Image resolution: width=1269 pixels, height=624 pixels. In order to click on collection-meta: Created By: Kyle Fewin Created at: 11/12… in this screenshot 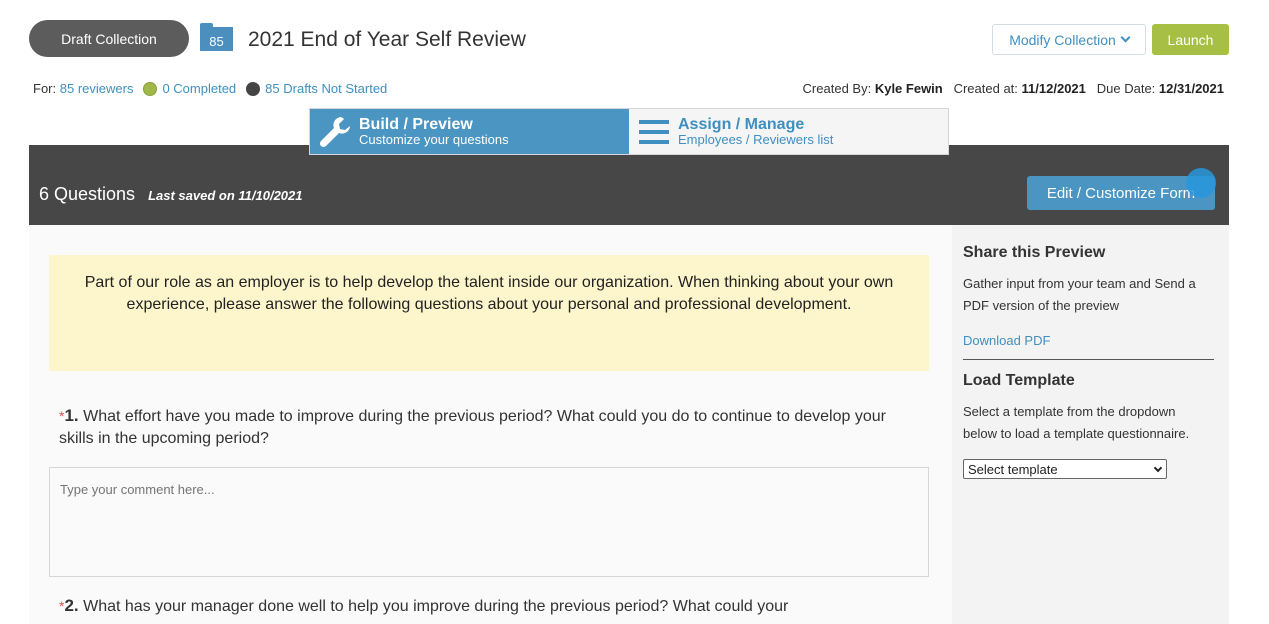, I will do `click(1013, 88)`.